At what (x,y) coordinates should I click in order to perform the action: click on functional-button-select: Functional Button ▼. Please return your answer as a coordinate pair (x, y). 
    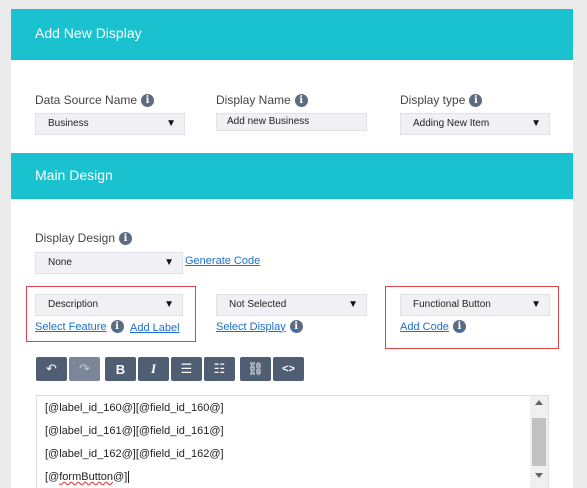
    Looking at the image, I should click on (475, 305).